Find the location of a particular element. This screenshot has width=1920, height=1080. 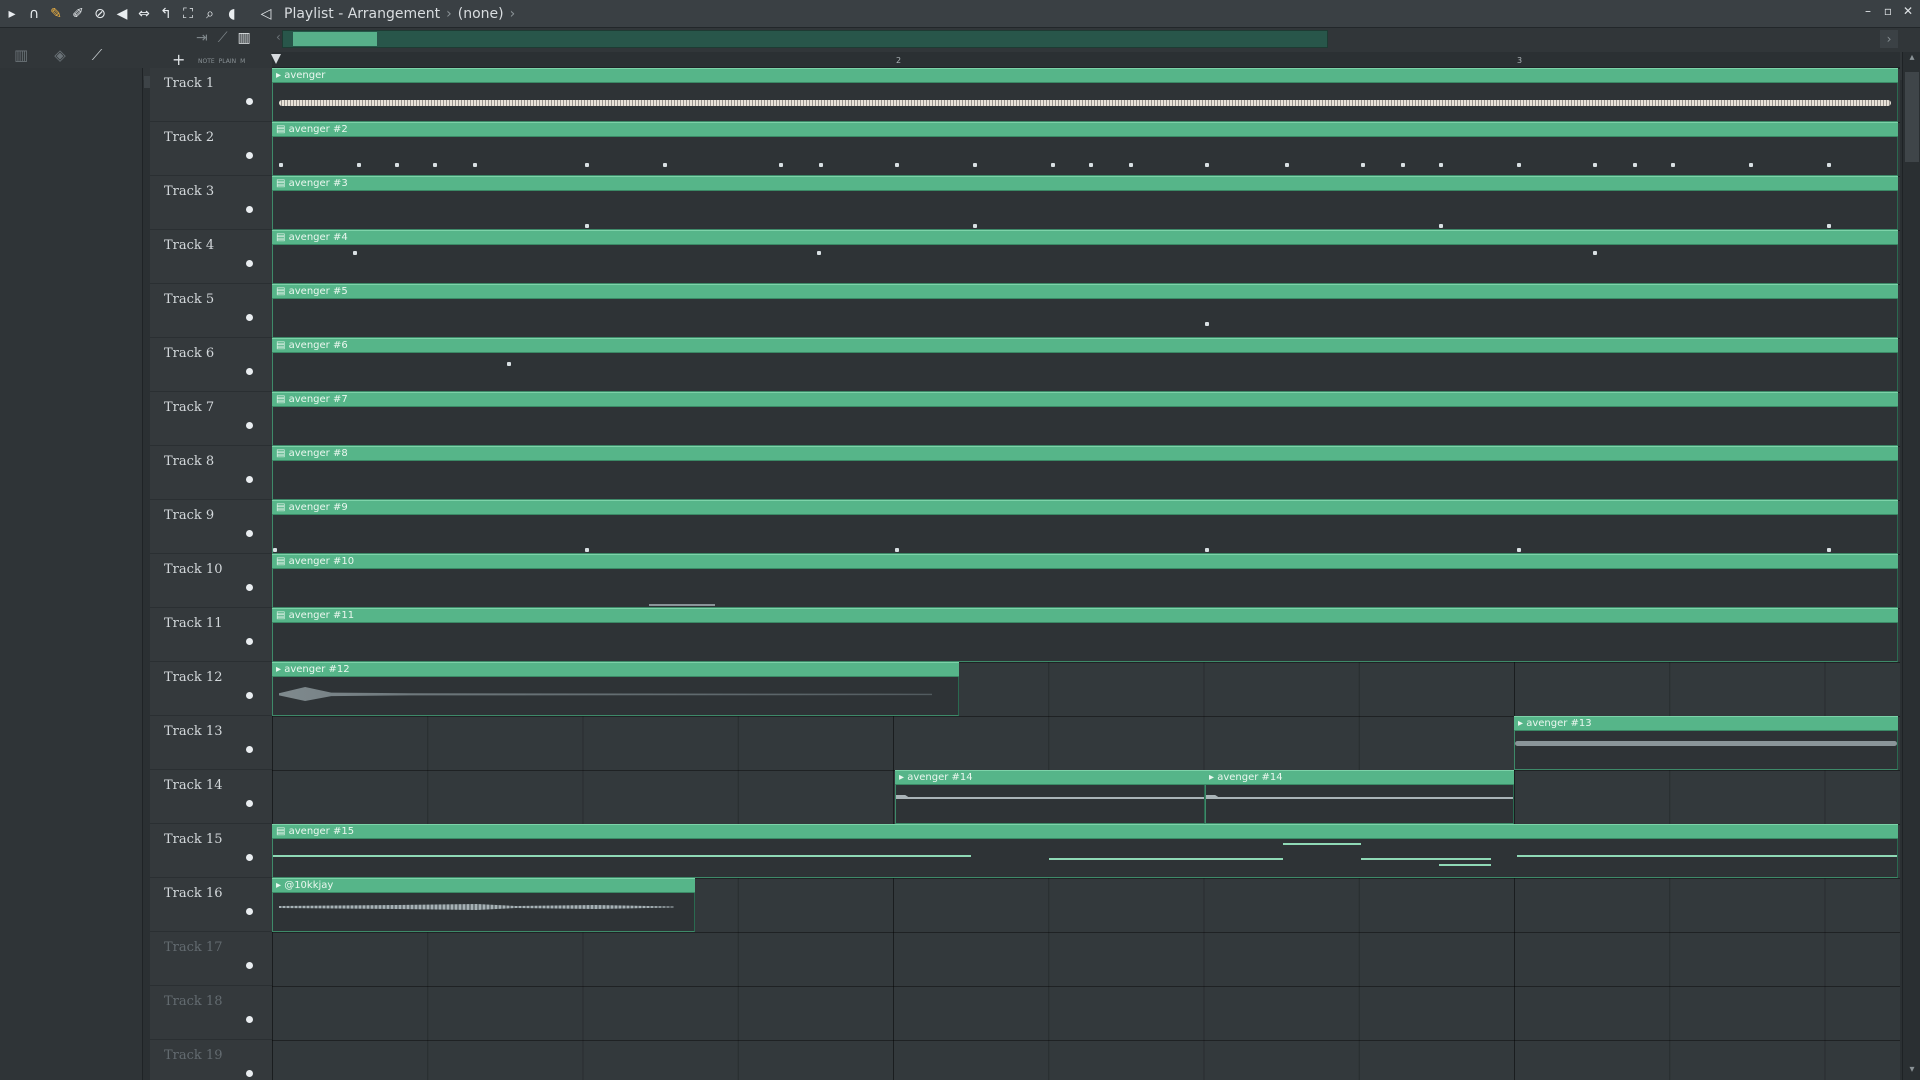

clip-header: ▤ avenger #10 is located at coordinates (1085, 561).